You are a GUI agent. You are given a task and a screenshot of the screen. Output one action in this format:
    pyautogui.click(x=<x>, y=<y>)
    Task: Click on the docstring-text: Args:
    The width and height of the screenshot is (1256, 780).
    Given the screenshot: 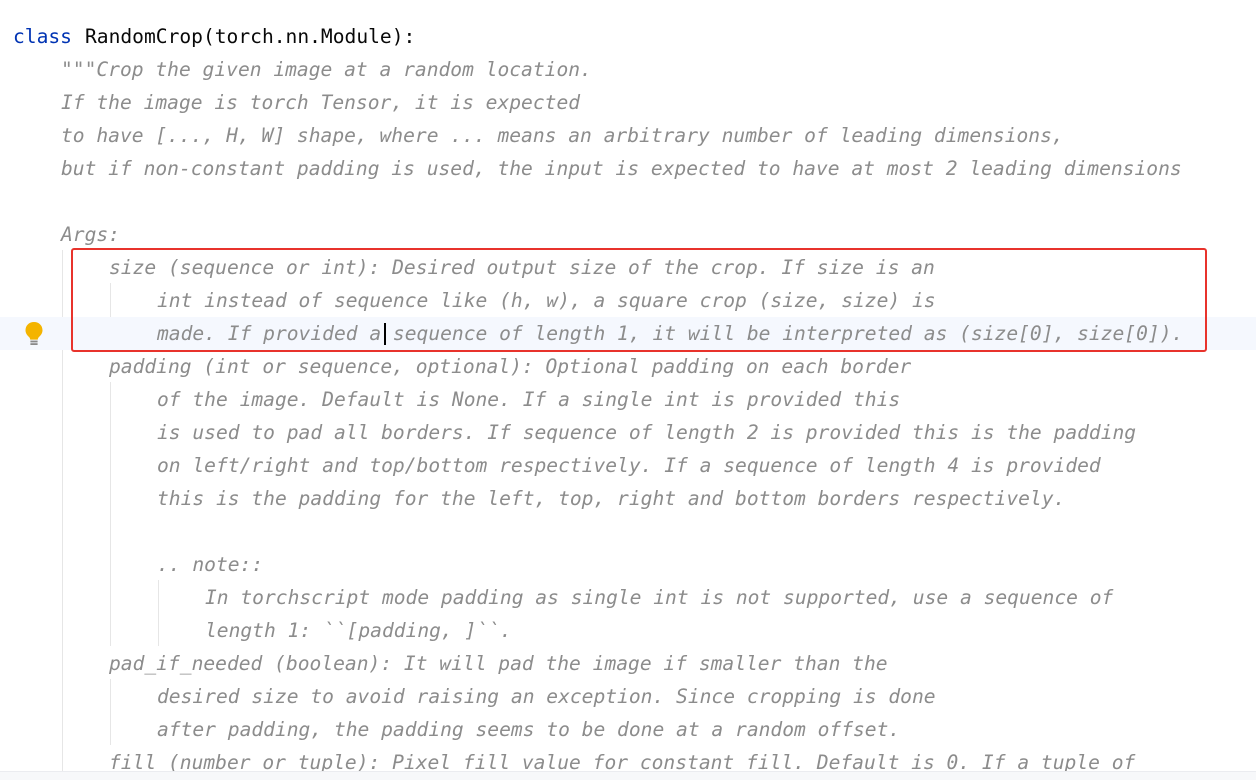 What is the action you would take?
    pyautogui.click(x=90, y=234)
    